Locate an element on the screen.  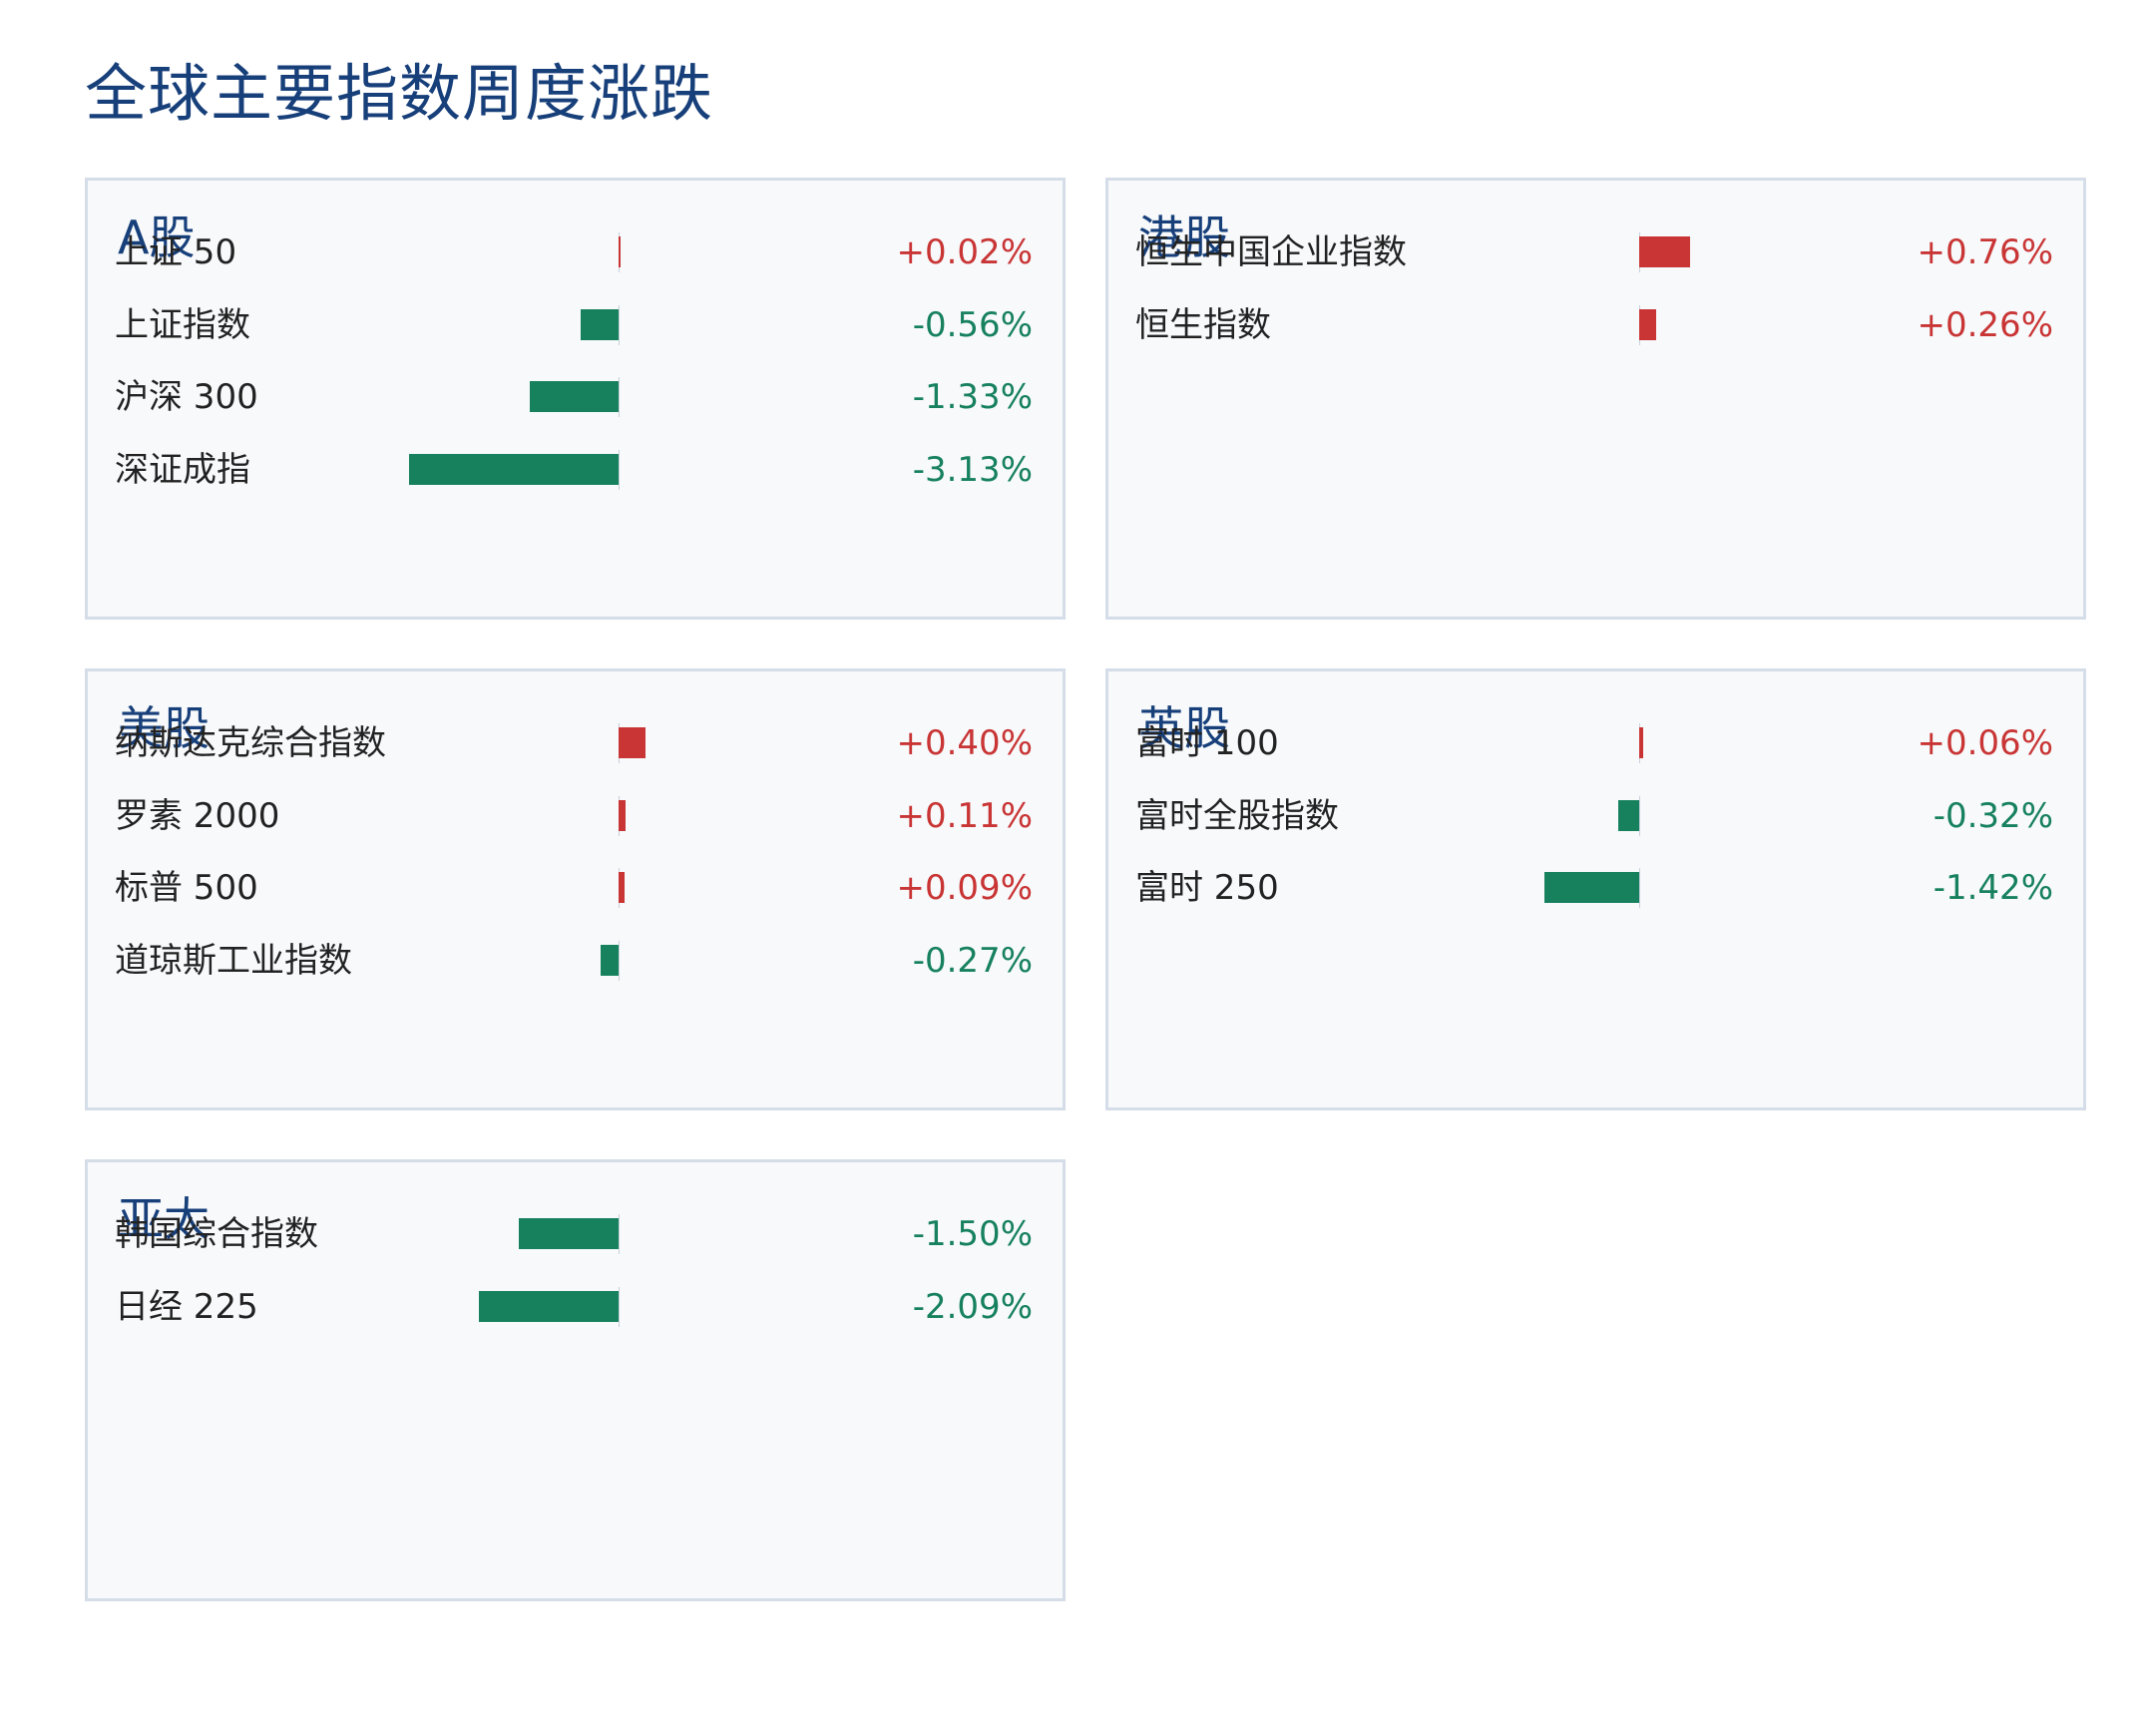
index-name: 上证 50 is located at coordinates (176, 252).